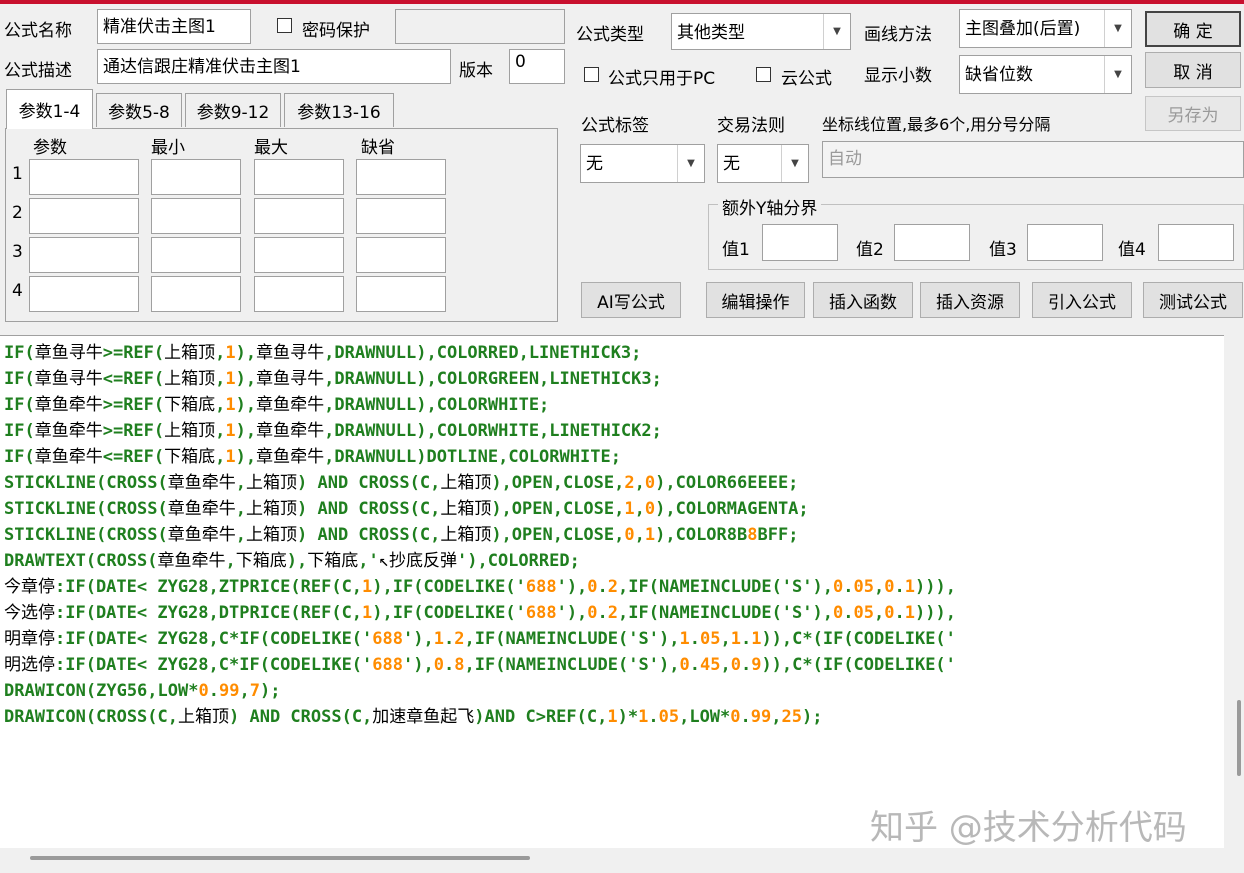 Image resolution: width=1244 pixels, height=873 pixels. I want to click on ok-button: 确 定, so click(1193, 29).